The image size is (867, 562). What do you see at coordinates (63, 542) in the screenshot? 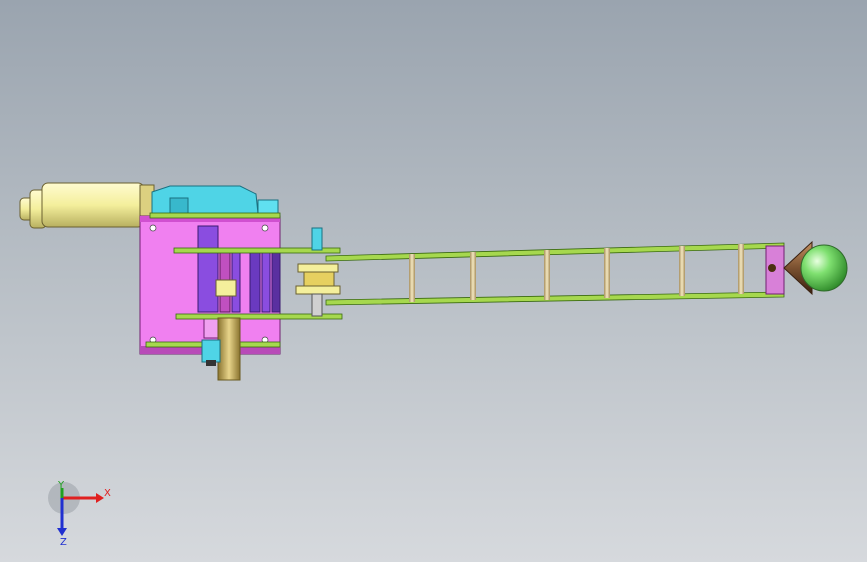
I see `z-axis-label: Z` at bounding box center [63, 542].